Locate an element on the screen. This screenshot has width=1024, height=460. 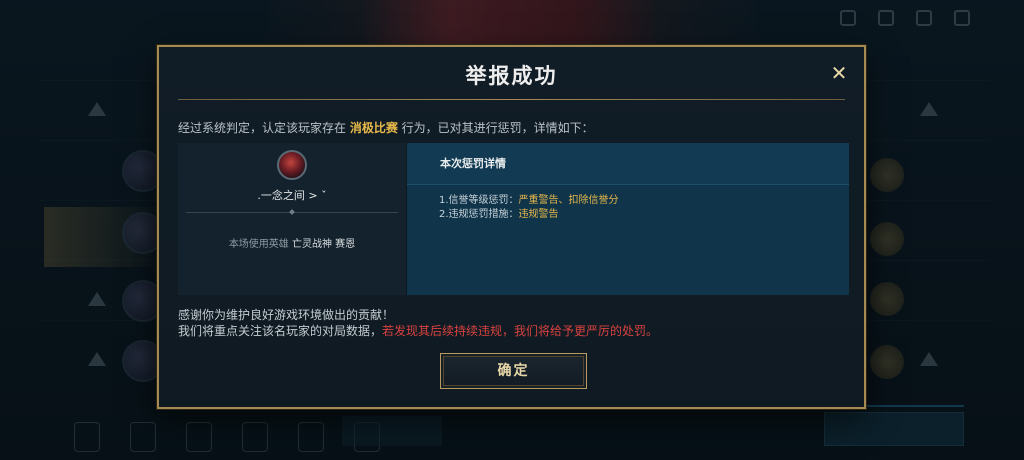
hero-used: 本场使用英雄 亡灵战神 赛恩 is located at coordinates (292, 242).